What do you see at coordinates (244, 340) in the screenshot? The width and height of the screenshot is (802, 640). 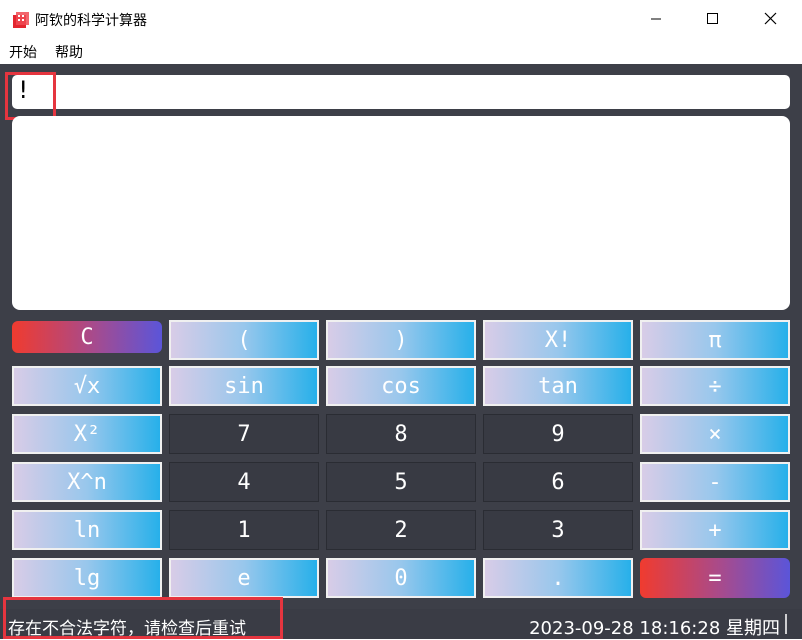 I see `open-paren-button: (` at bounding box center [244, 340].